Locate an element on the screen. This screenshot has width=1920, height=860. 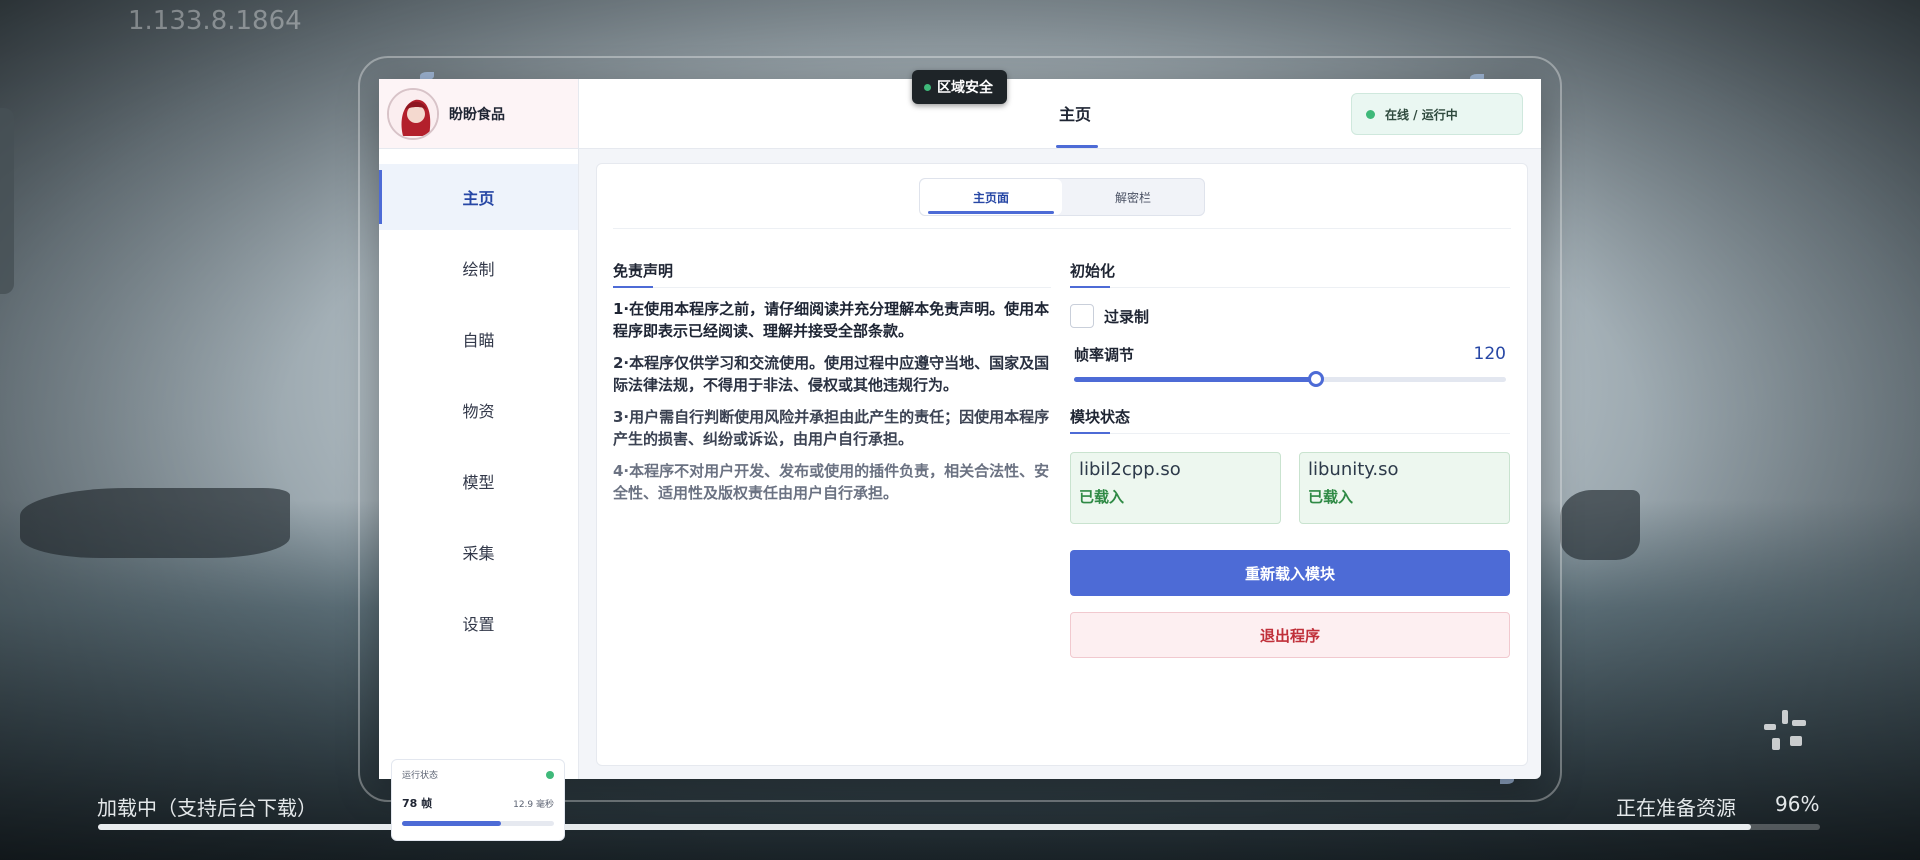
avatar-image is located at coordinates (413, 113).